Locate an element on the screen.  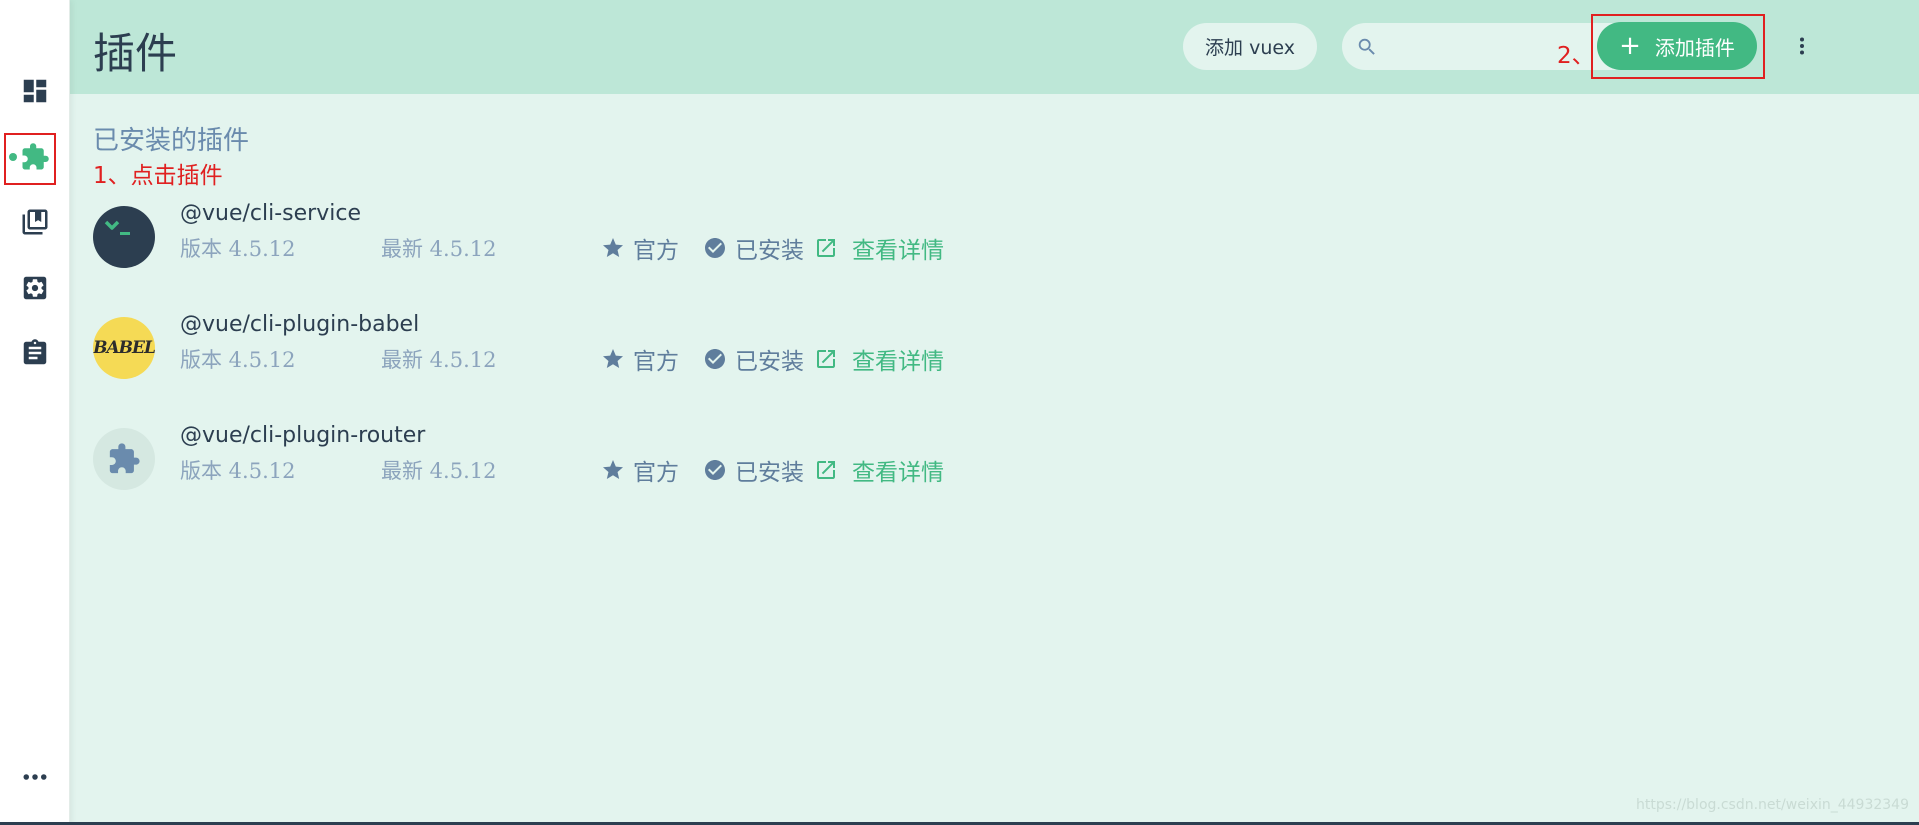
clipboard-icon is located at coordinates (35, 352).